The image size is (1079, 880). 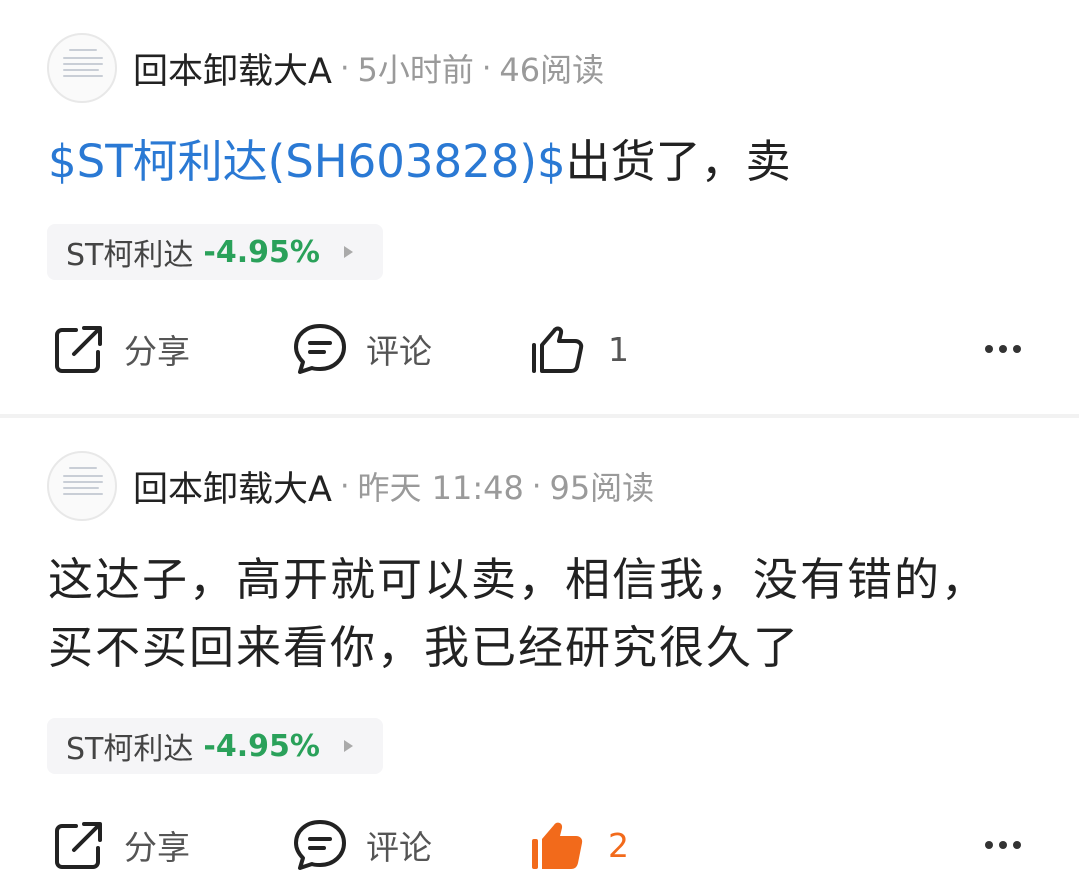 I want to click on post-content: 这达子，高开就可以卖，相信我，没有错的，买不买回来看你，我已经研究很久了, so click(x=528, y=614).